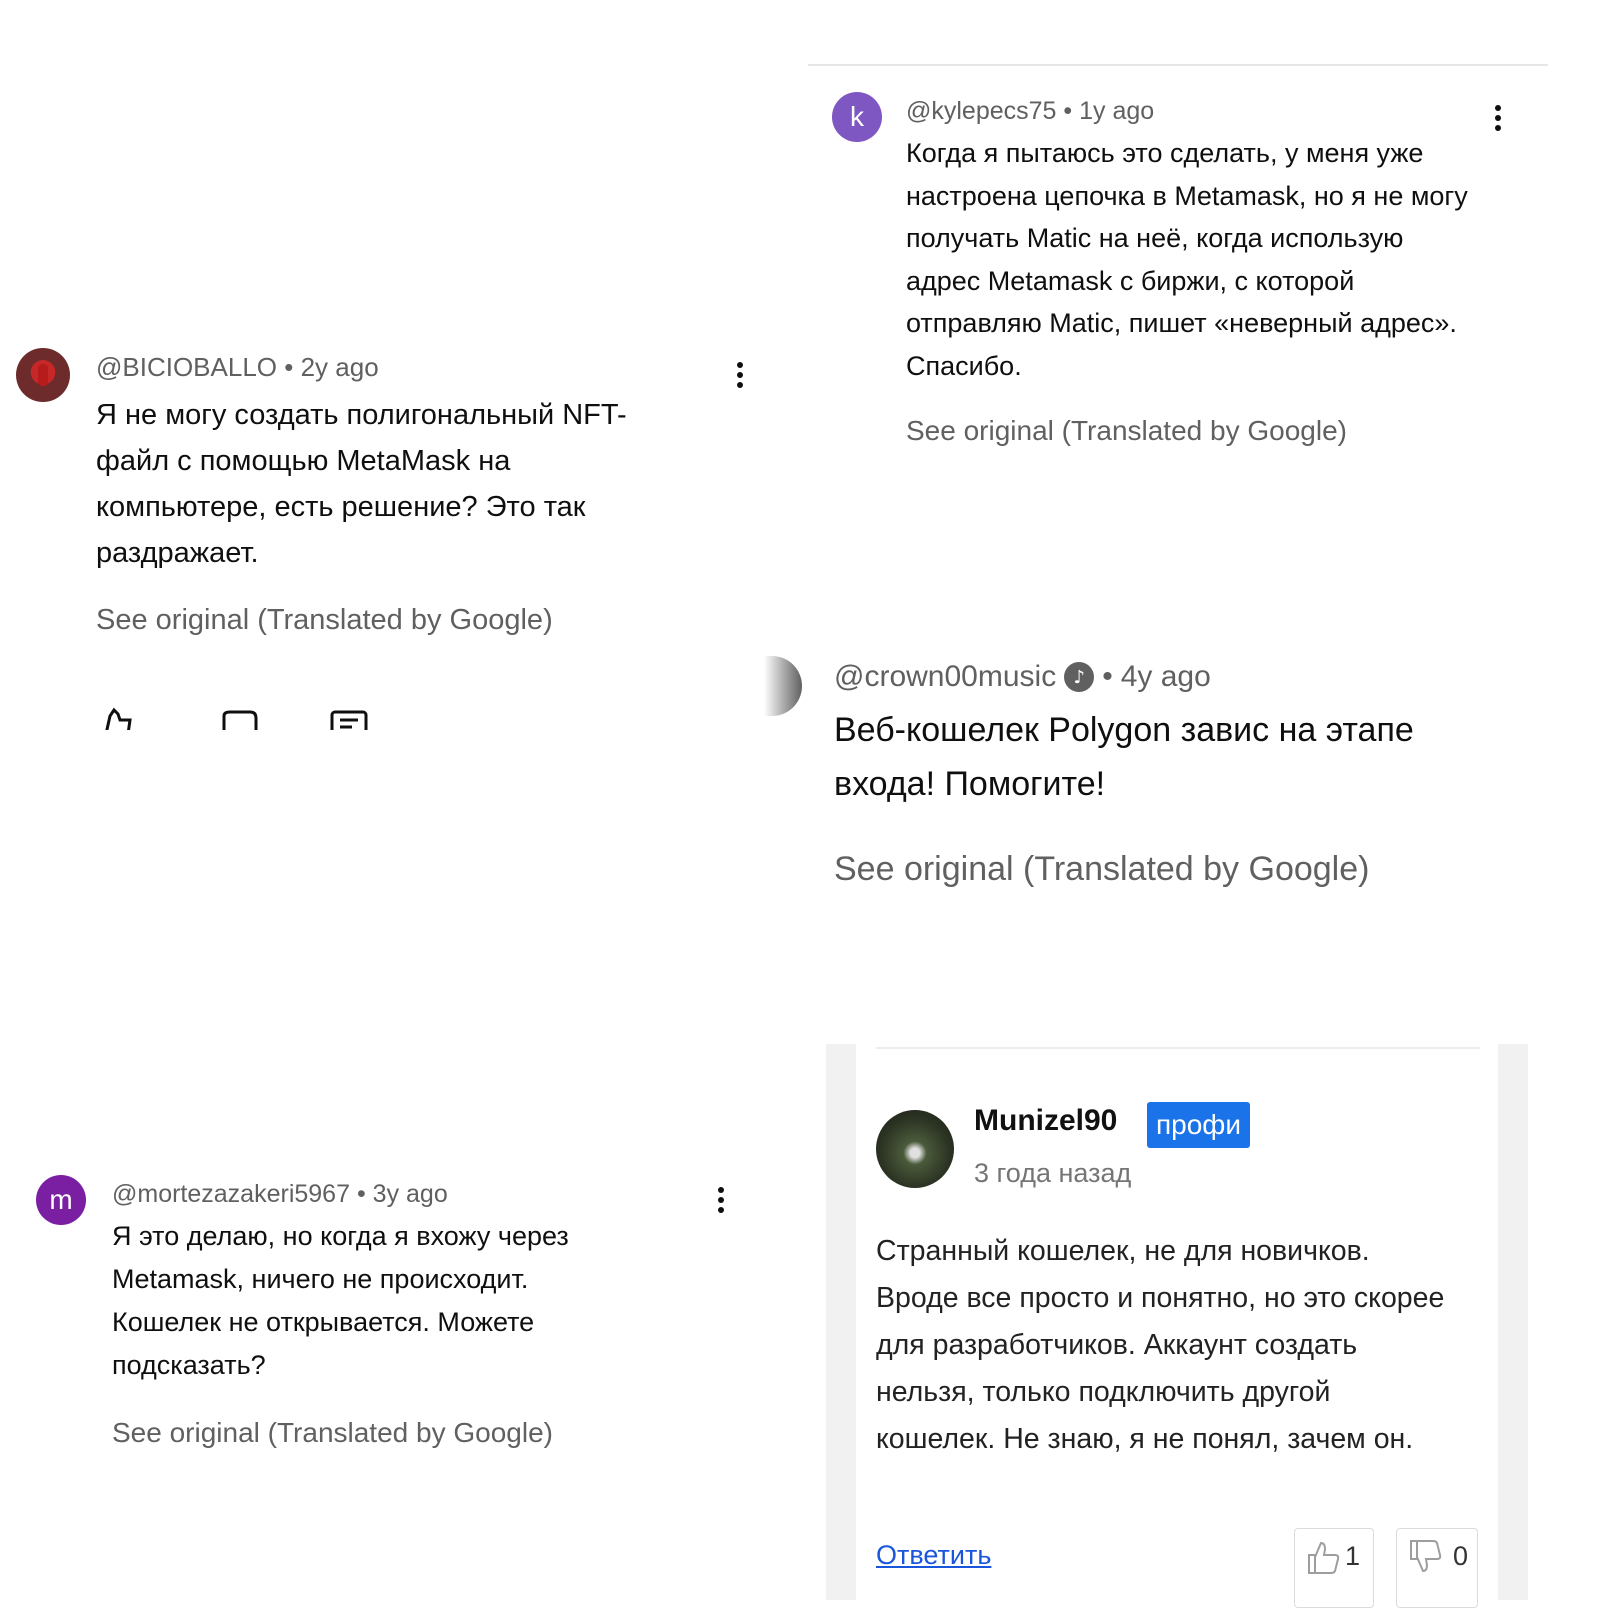 The width and height of the screenshot is (1600, 1608). What do you see at coordinates (1353, 1556) in the screenshot?
I see `like-count: 1` at bounding box center [1353, 1556].